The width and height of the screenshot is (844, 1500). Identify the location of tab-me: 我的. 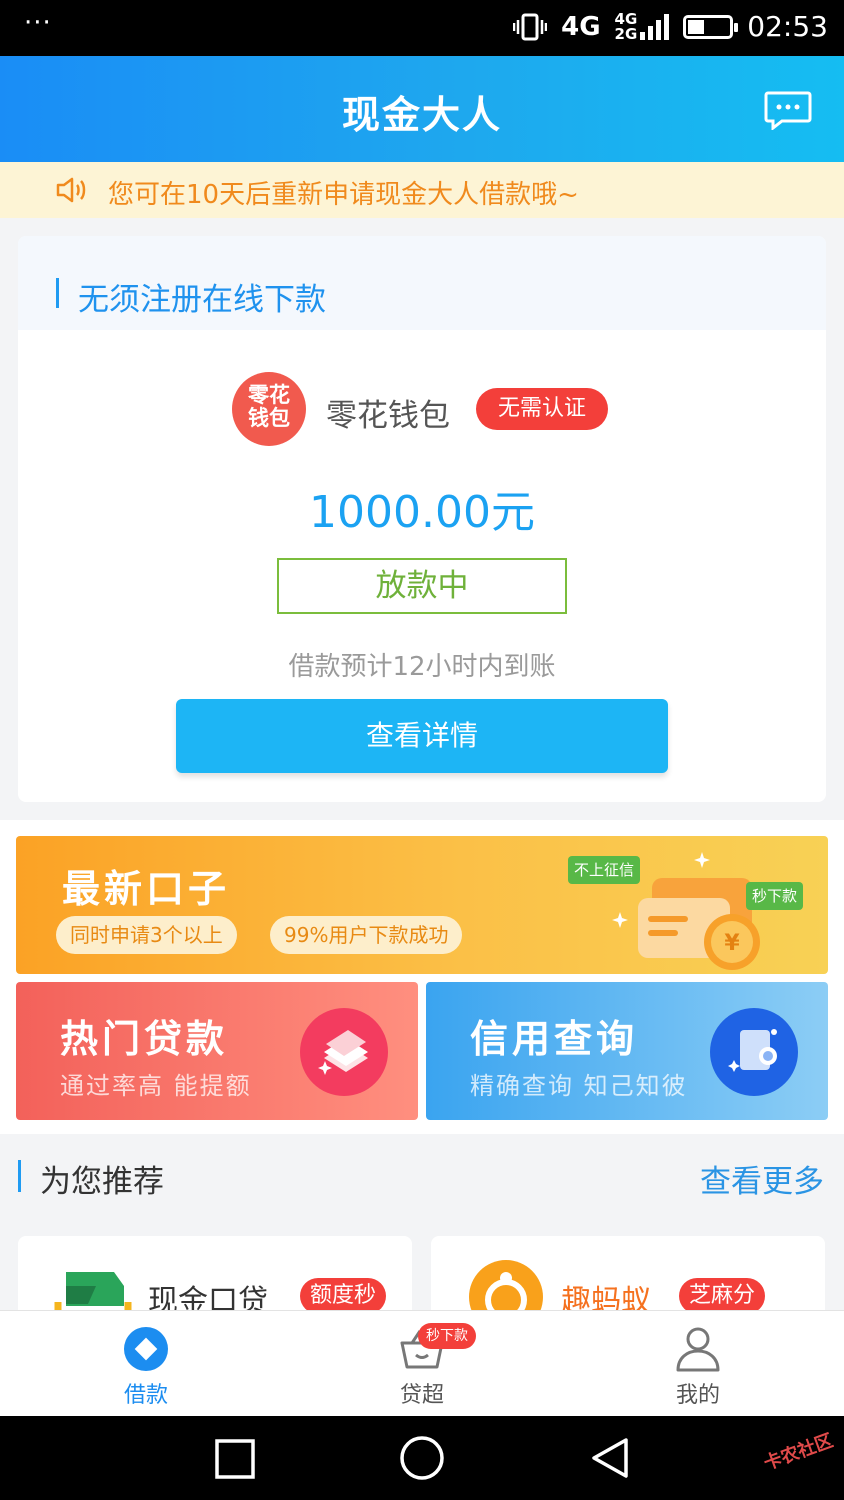
(698, 1364).